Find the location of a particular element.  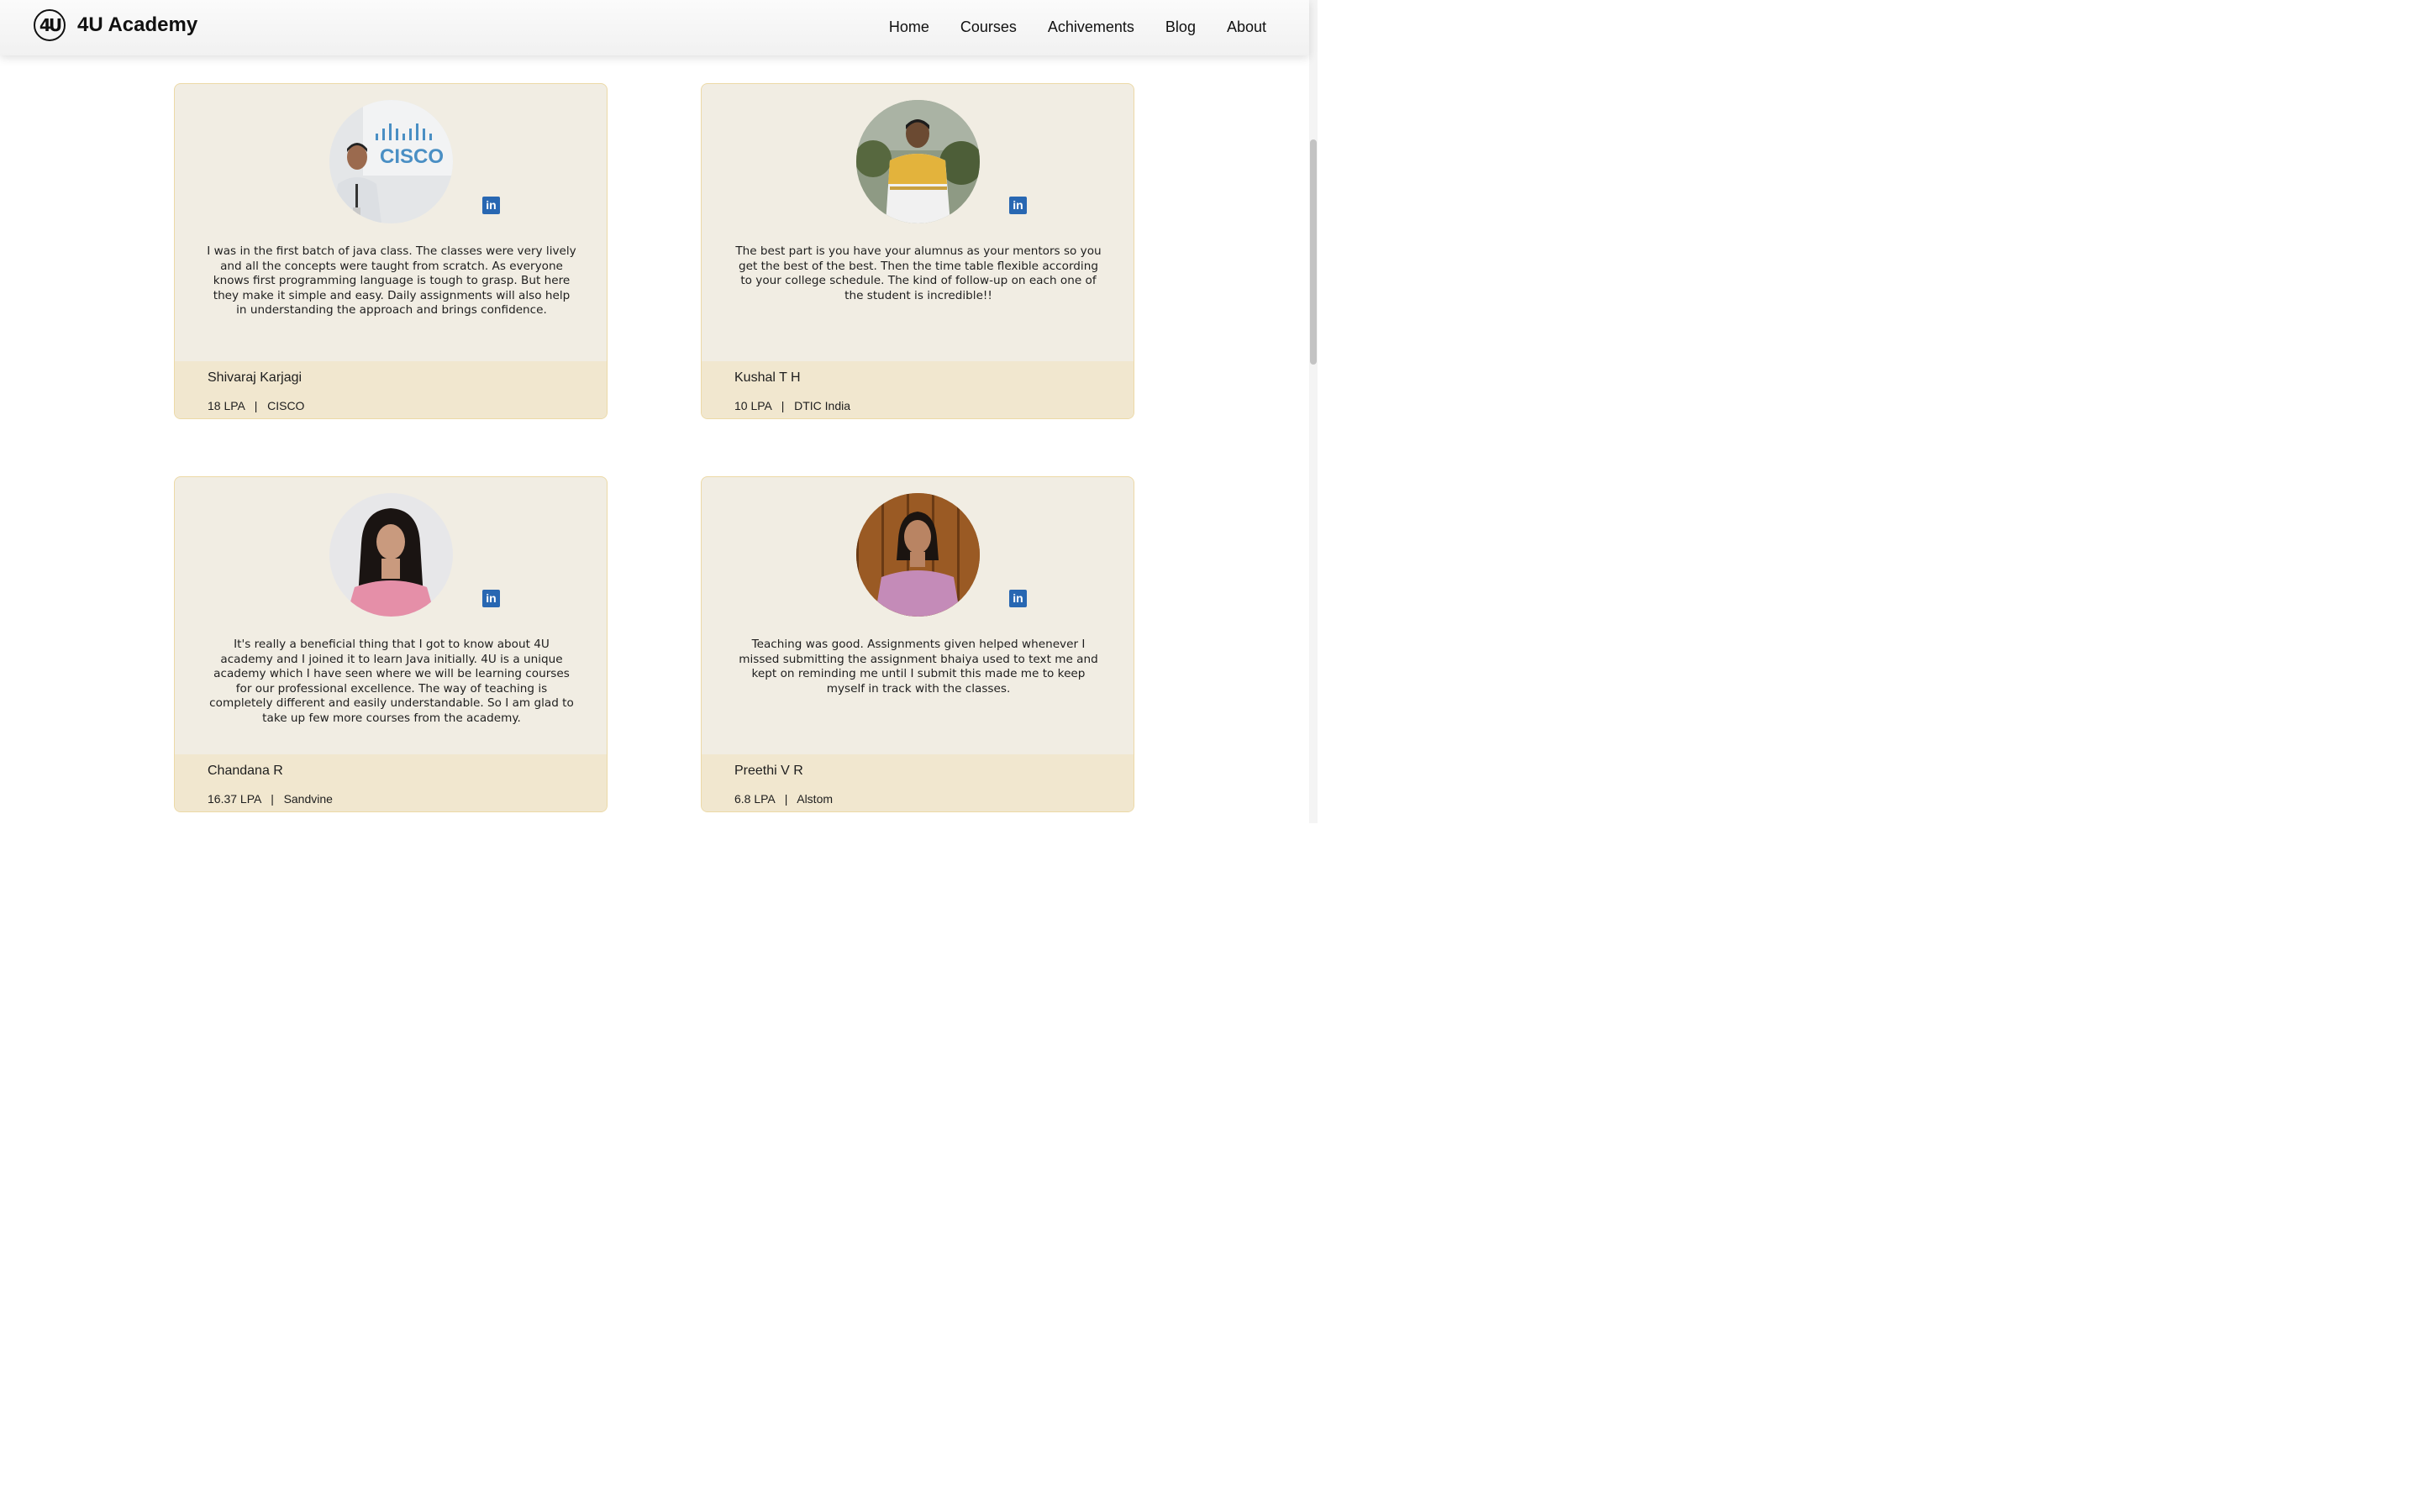

student-name: Kushal T H is located at coordinates (767, 377).